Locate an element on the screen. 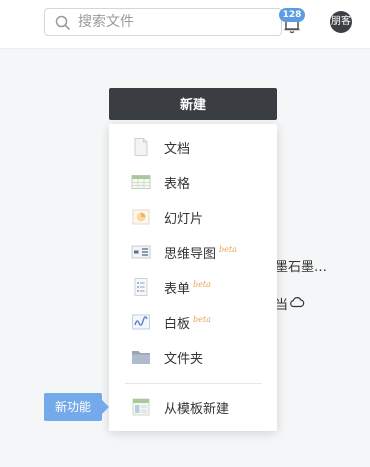  menu-item-label: 表格 is located at coordinates (177, 184).